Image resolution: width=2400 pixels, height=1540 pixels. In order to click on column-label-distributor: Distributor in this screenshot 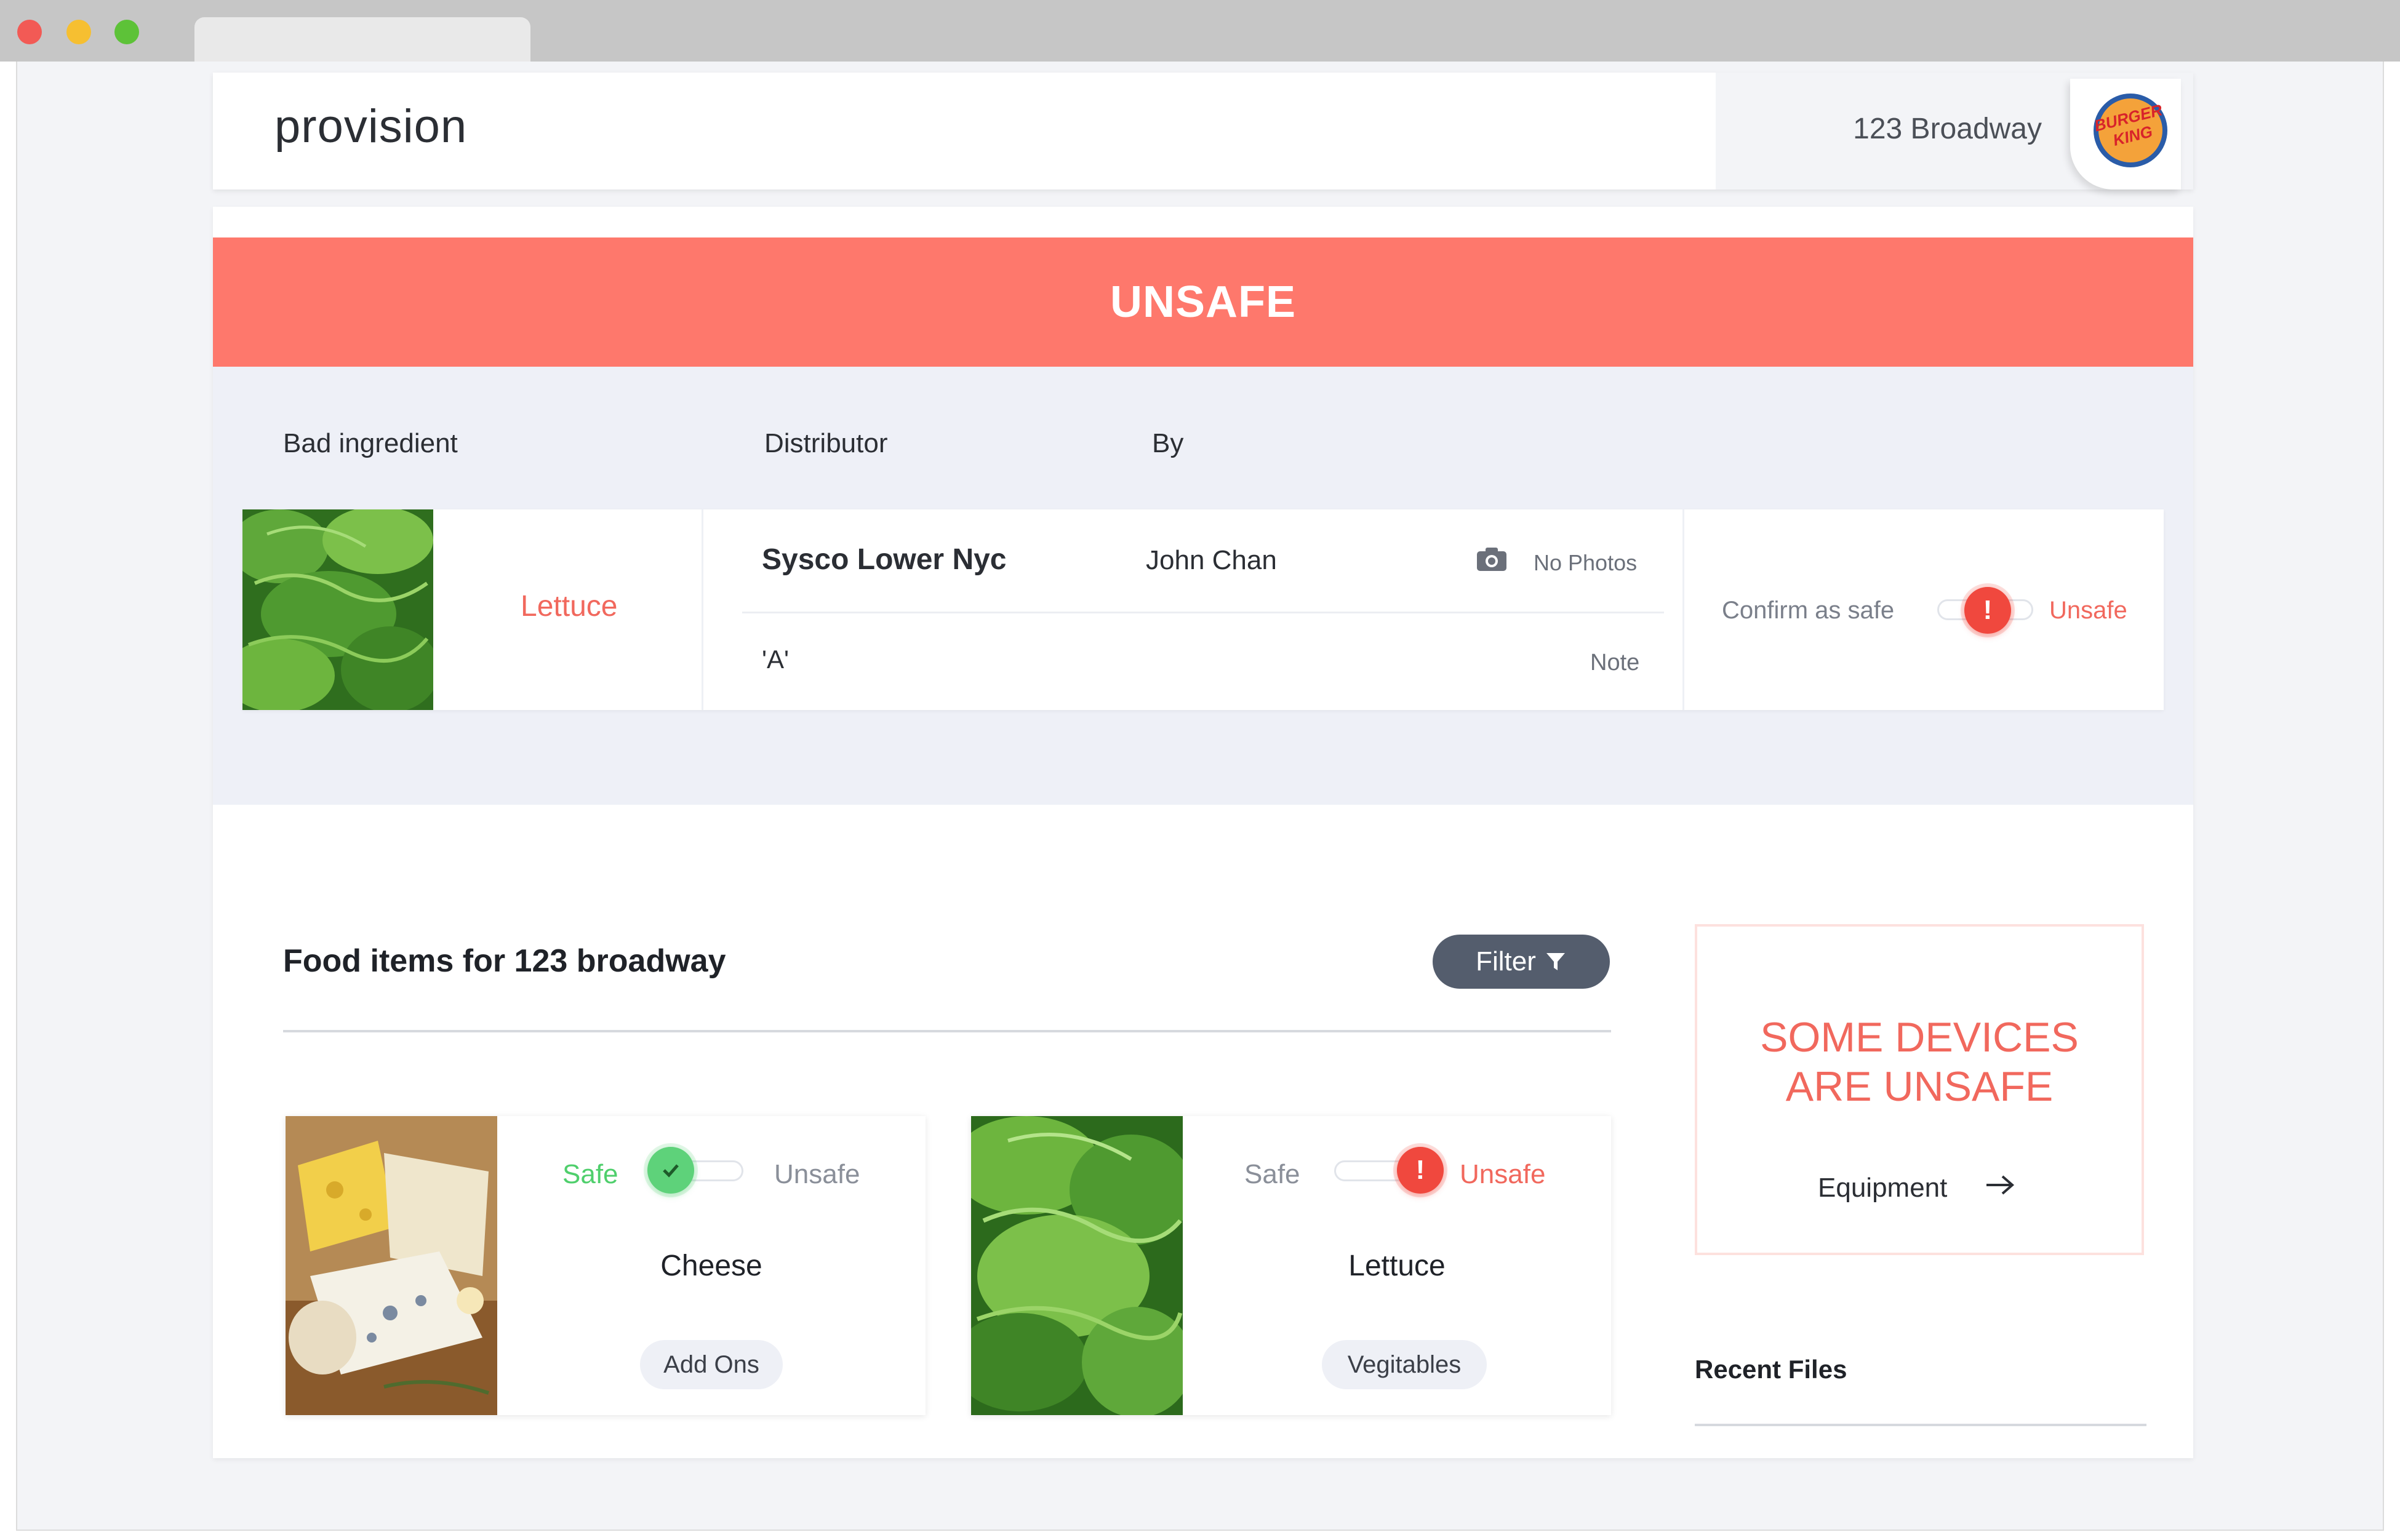, I will do `click(826, 443)`.